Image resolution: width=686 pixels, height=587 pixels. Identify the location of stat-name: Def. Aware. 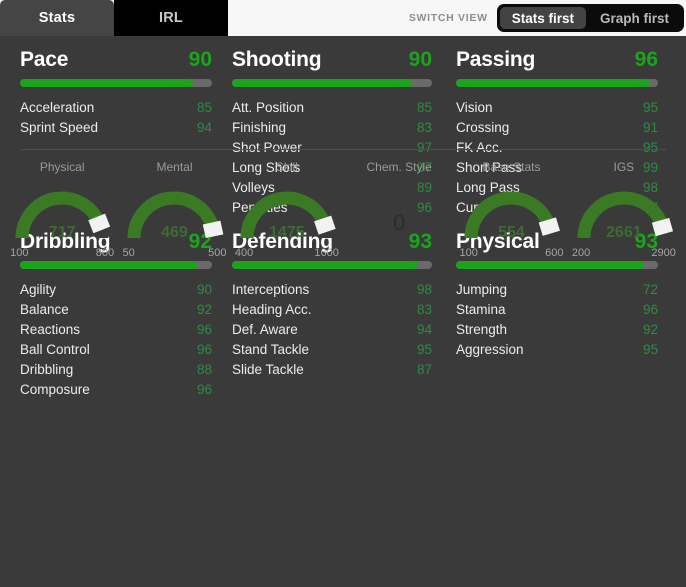
(265, 329).